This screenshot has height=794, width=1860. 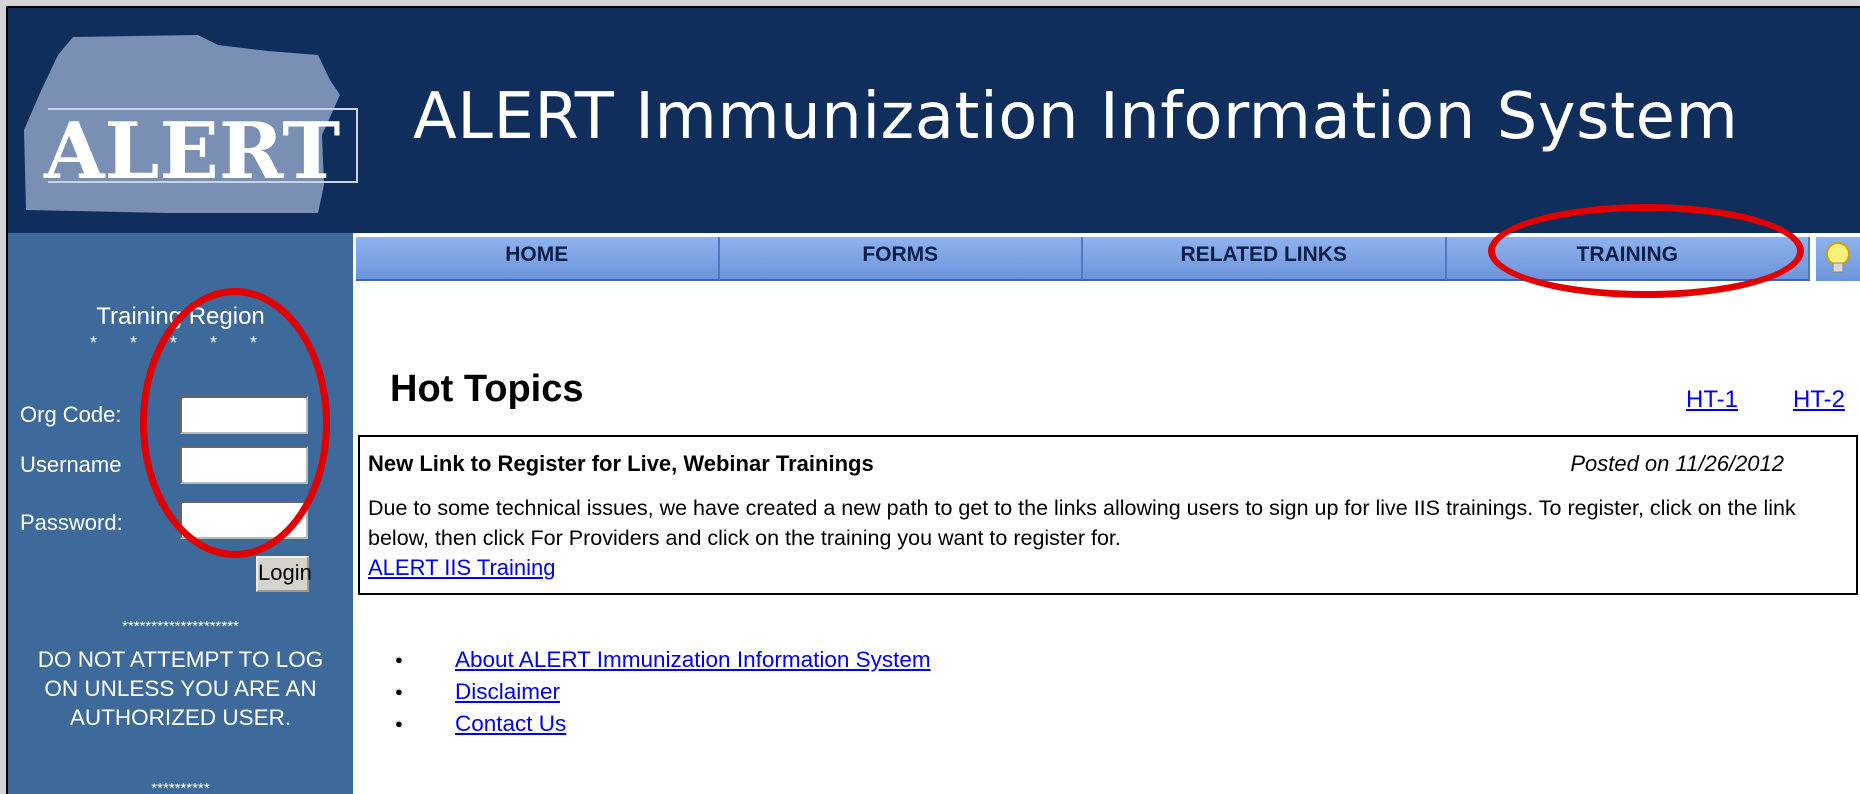 I want to click on alert-logo: ALERT, so click(x=191, y=124).